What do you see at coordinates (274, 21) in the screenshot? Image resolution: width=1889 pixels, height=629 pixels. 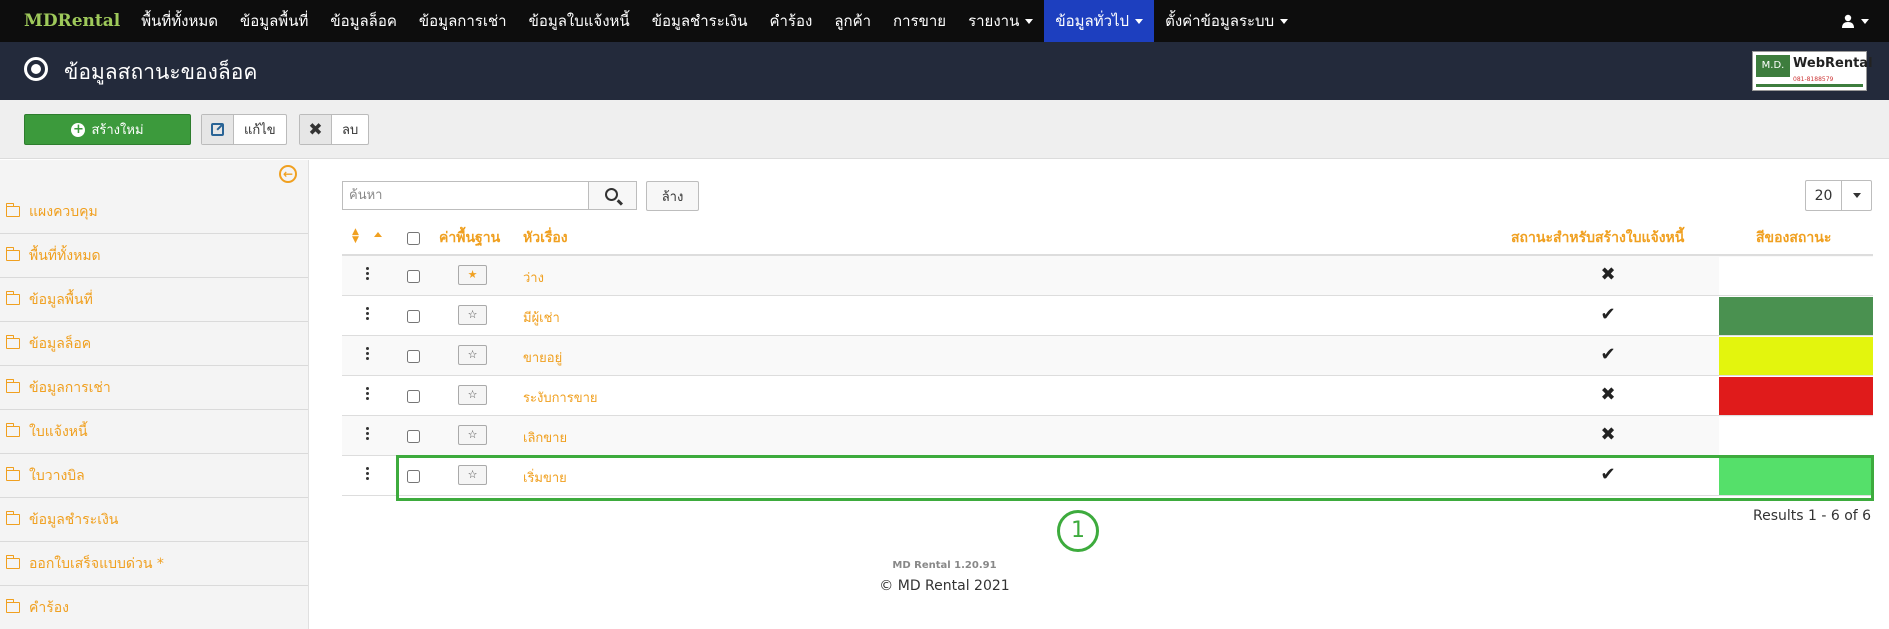 I see `nav-area-info: ข้อมูลพื้นที่` at bounding box center [274, 21].